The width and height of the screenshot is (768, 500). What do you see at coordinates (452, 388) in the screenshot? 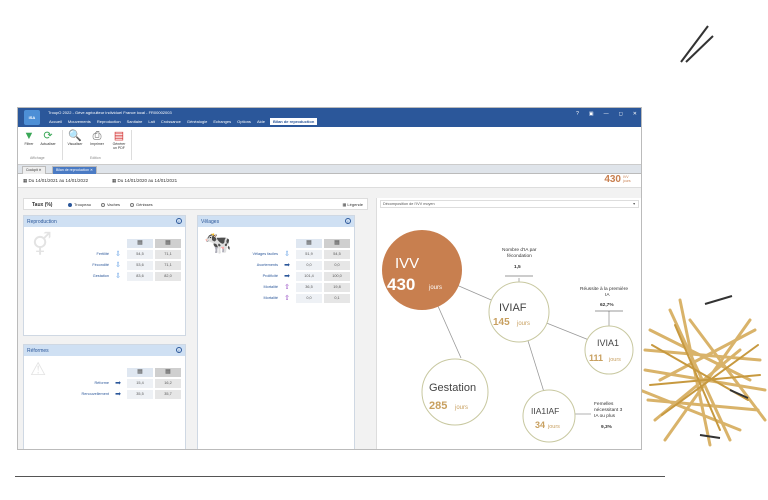
I see `gestation-label: Gestation` at bounding box center [452, 388].